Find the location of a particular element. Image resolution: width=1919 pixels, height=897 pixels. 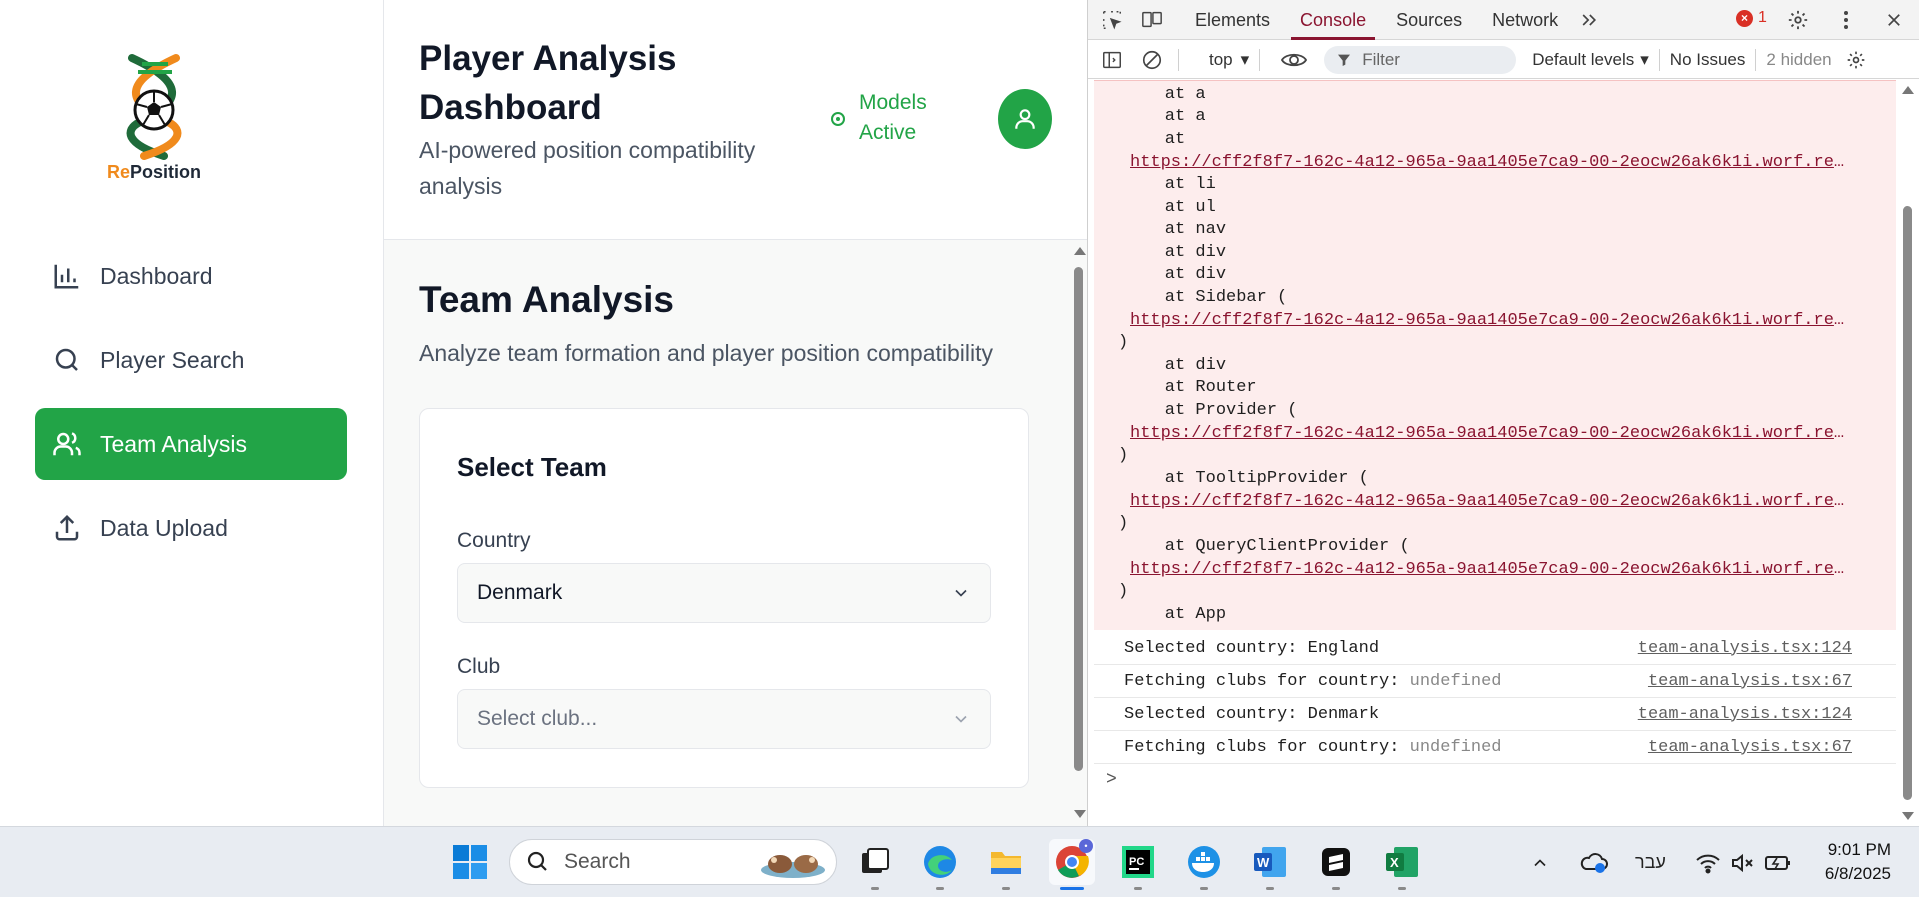

users-icon is located at coordinates (67, 444).